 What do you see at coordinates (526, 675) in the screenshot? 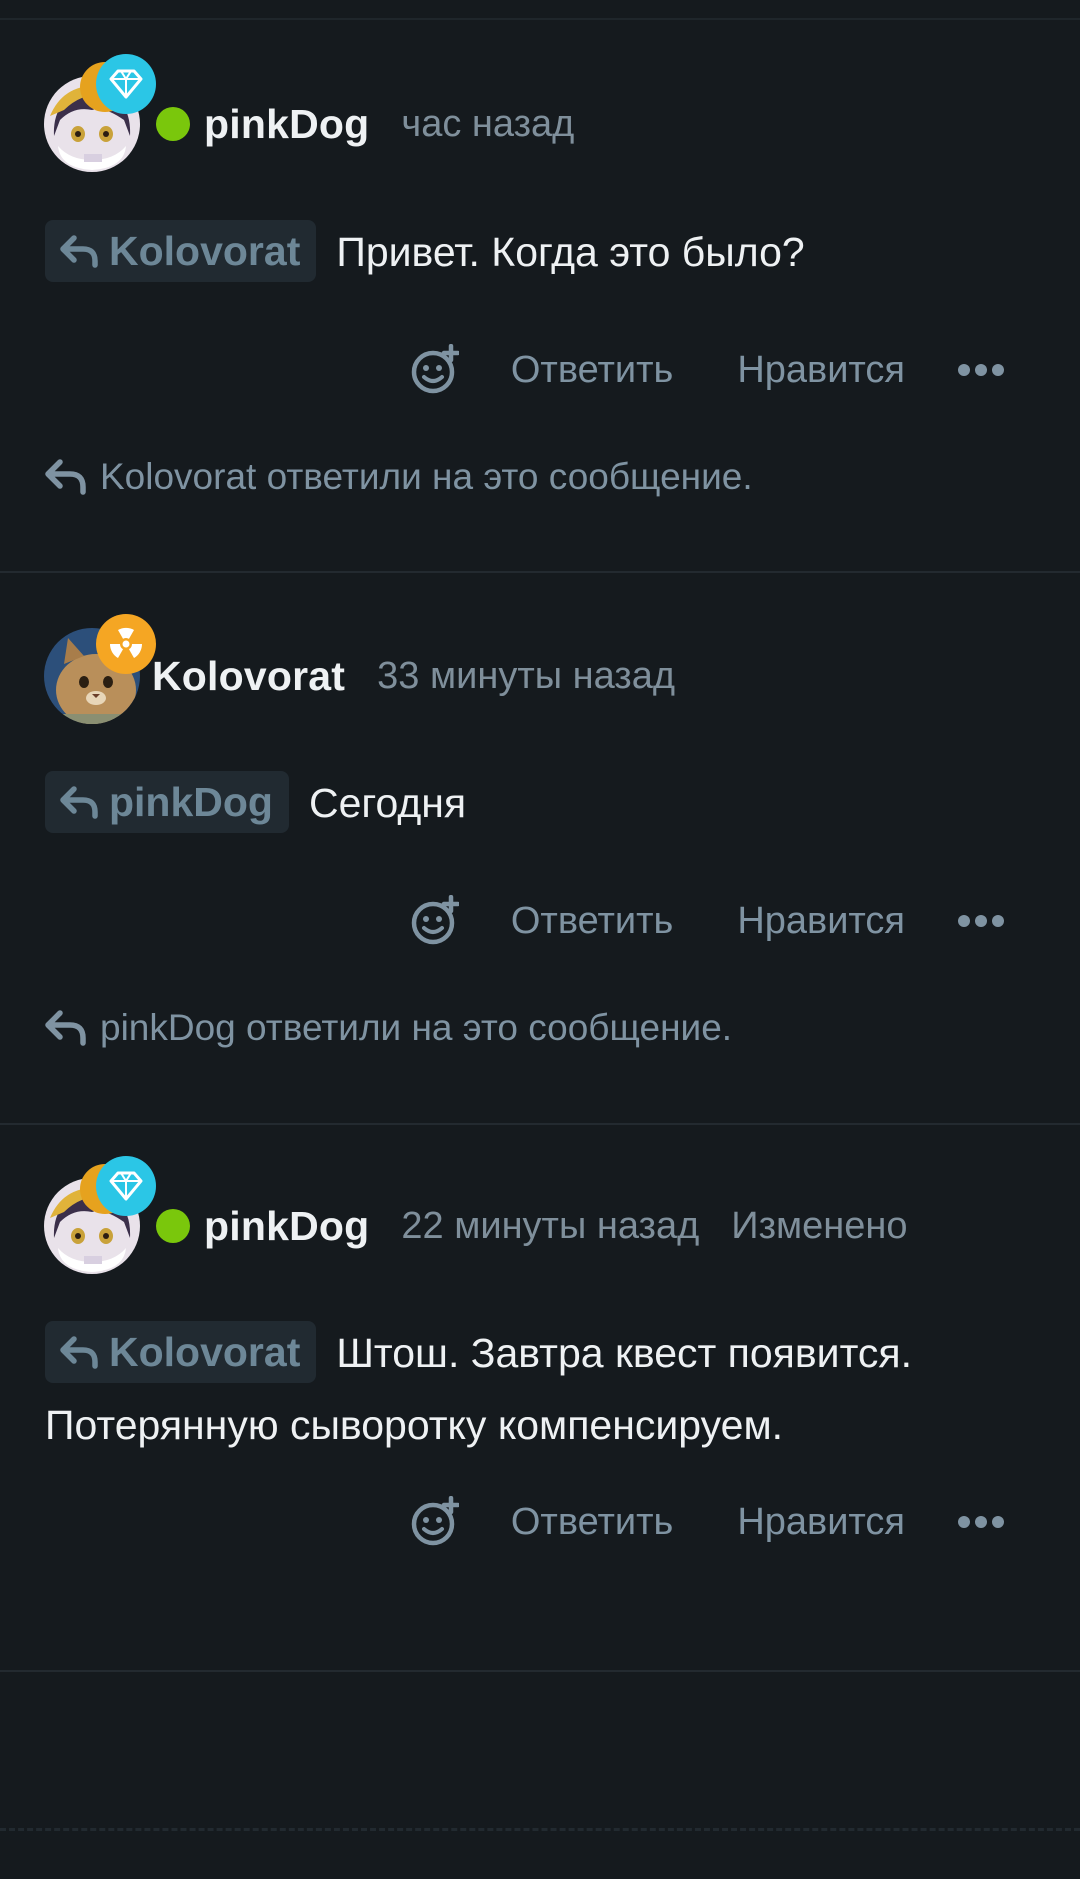
I see `timestamp: 33 минуты назад` at bounding box center [526, 675].